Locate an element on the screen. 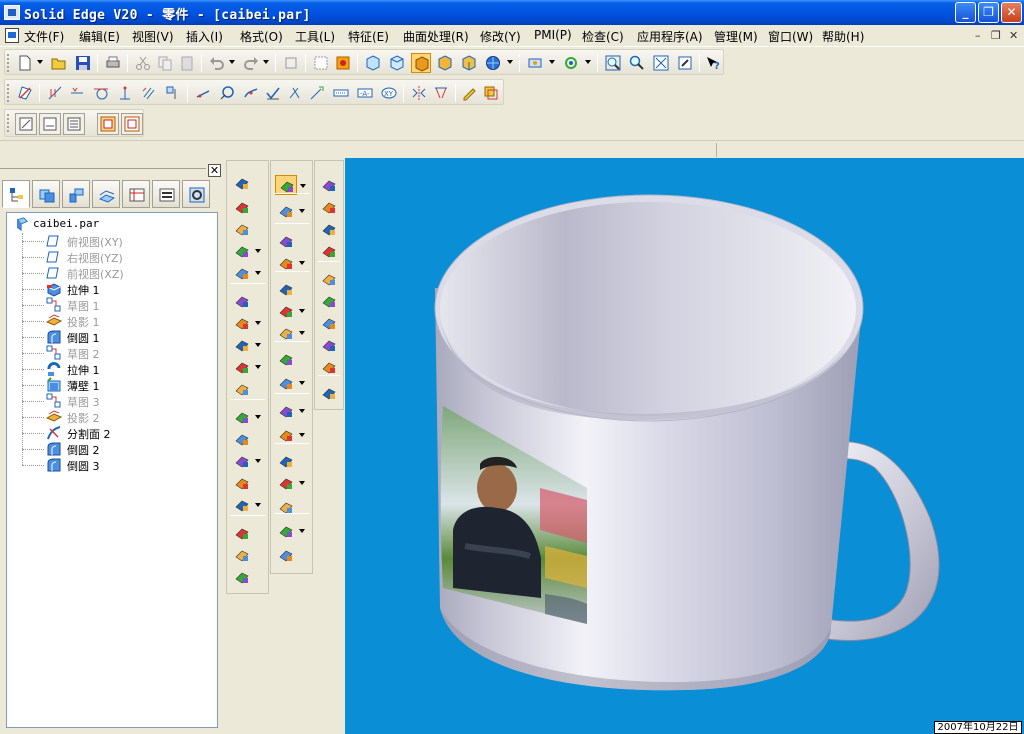 This screenshot has height=734, width=1024. relationship-handles-icon is located at coordinates (173, 93).